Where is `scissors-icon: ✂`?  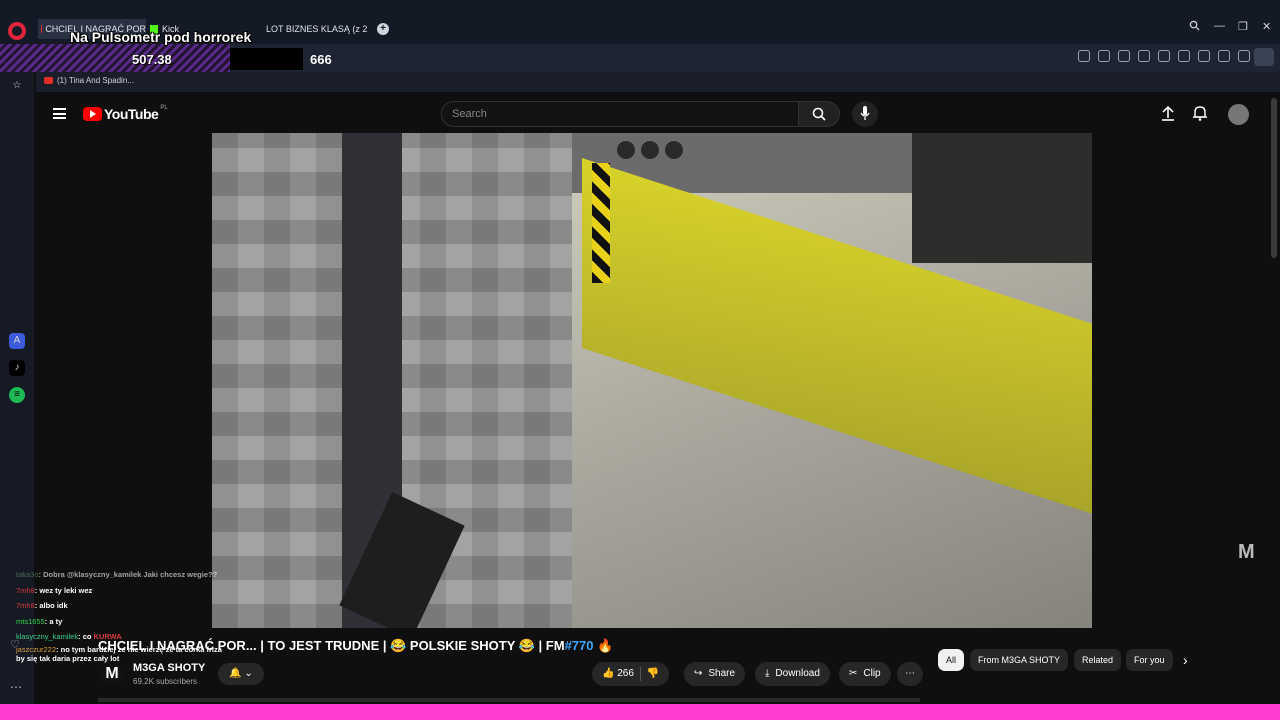
scissors-icon: ✂ is located at coordinates (853, 673).